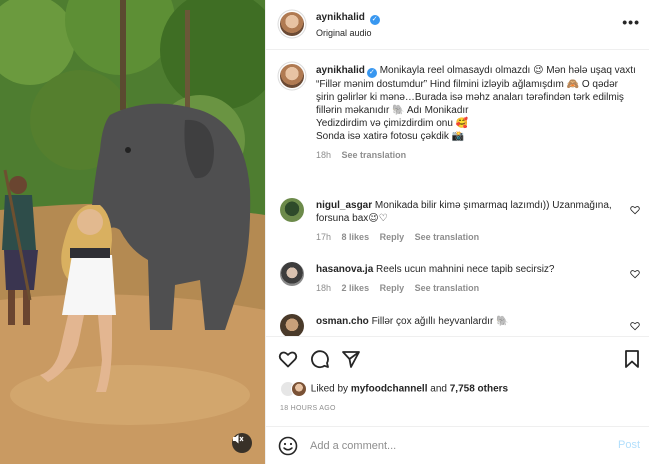 This screenshot has width=649, height=464. What do you see at coordinates (629, 445) in the screenshot?
I see `post-comment-button: Post` at bounding box center [629, 445].